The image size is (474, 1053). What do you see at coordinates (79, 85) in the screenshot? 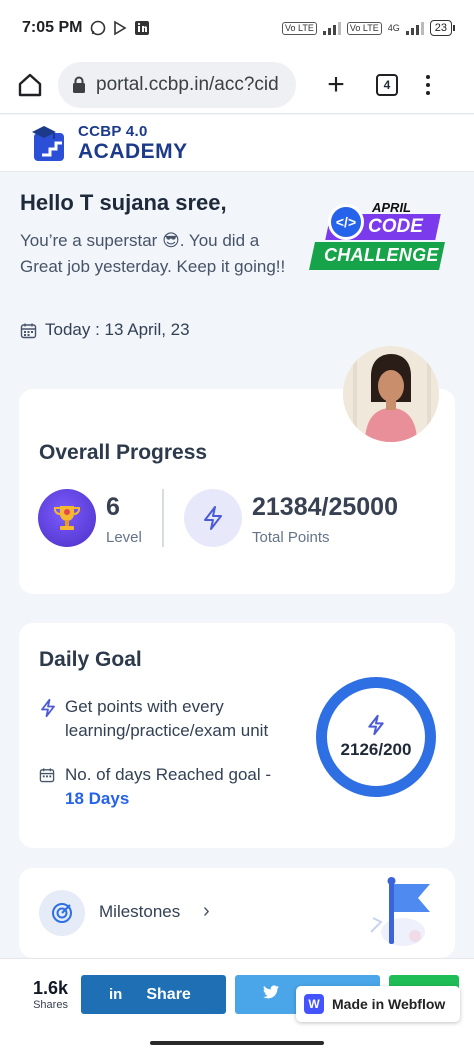
I see `lock-icon` at bounding box center [79, 85].